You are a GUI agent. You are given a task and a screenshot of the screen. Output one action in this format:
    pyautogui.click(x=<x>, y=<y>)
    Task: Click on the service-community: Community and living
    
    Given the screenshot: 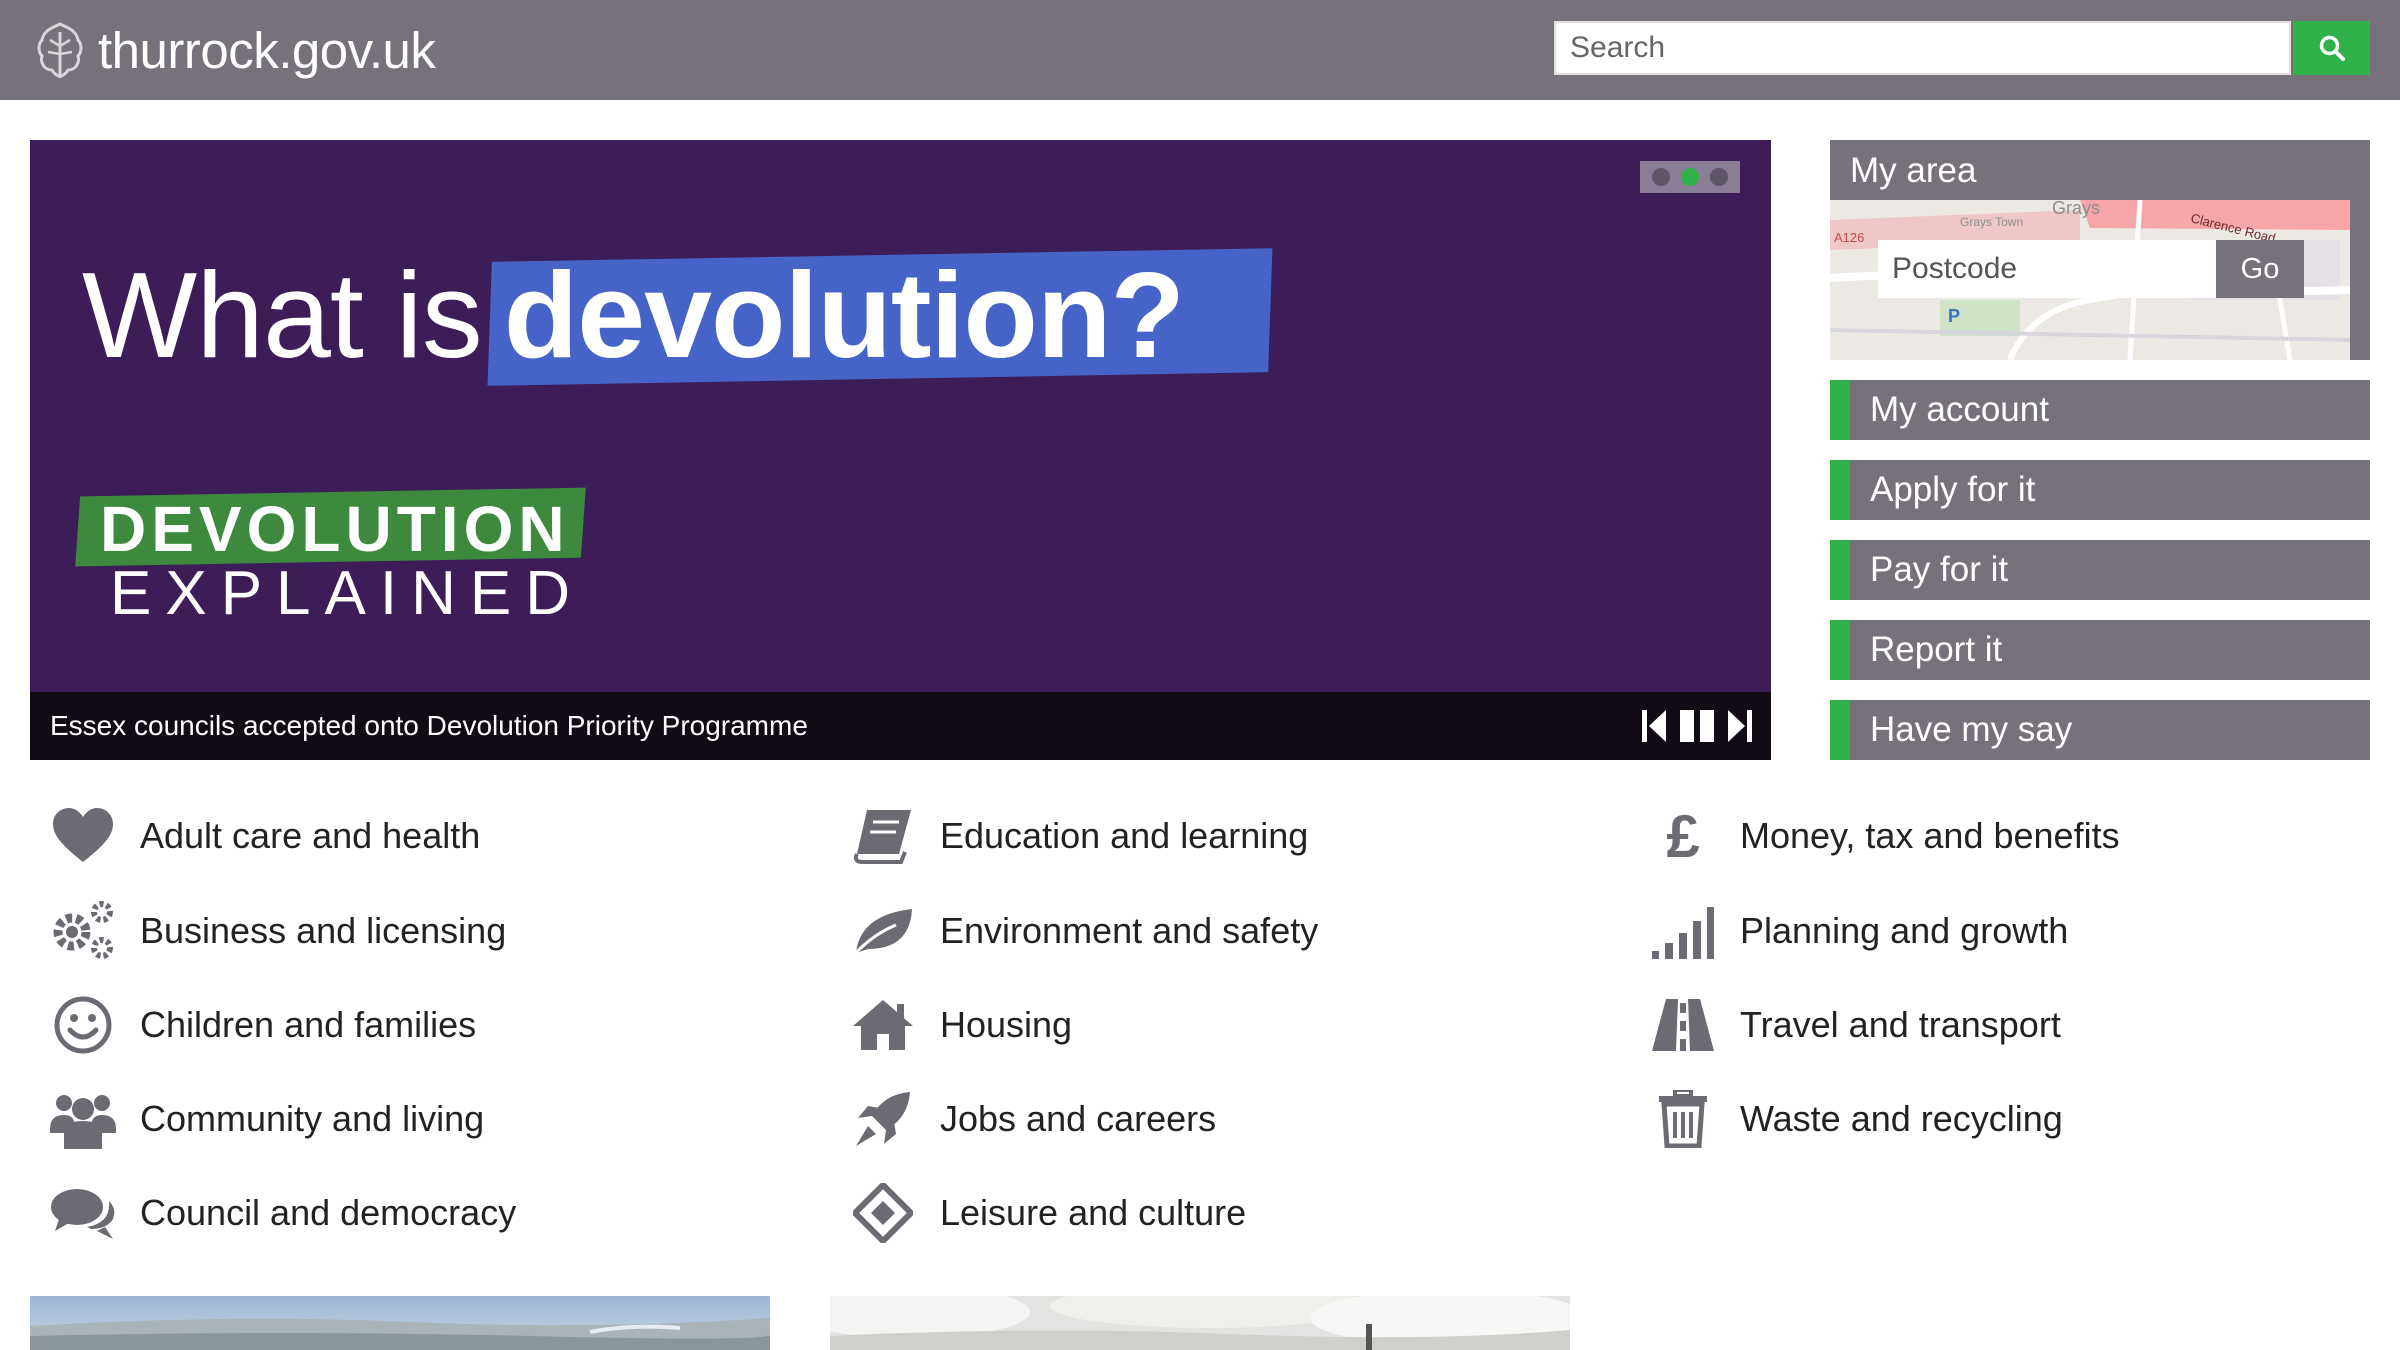 What is the action you would take?
    pyautogui.click(x=266, y=1119)
    